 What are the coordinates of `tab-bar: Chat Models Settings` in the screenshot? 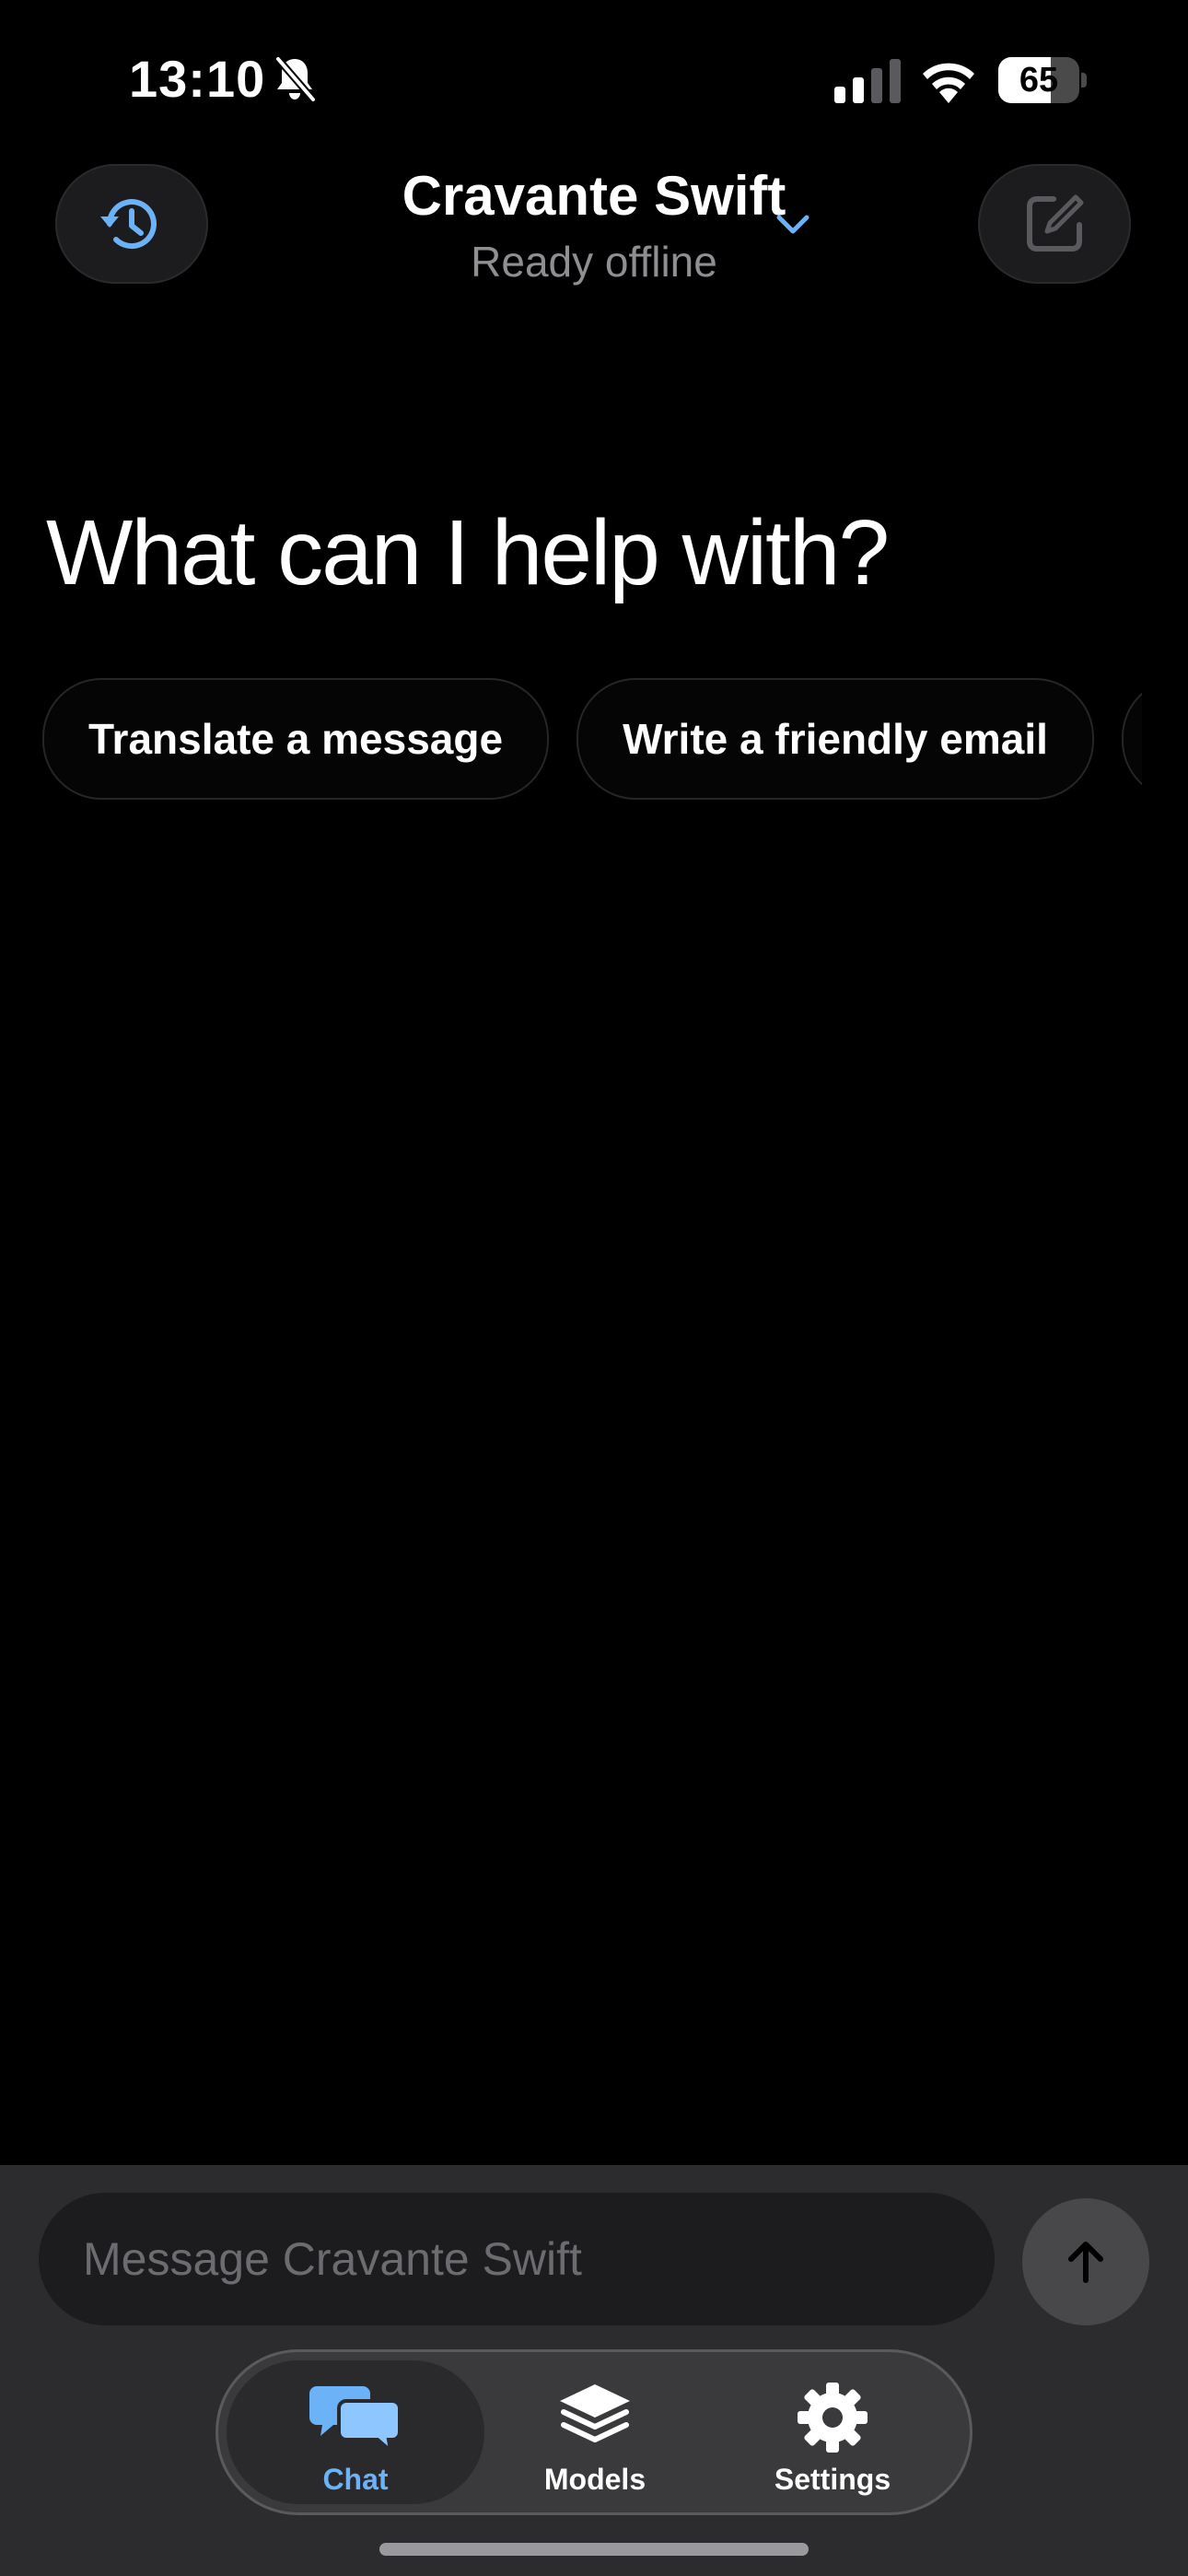 It's located at (594, 2432).